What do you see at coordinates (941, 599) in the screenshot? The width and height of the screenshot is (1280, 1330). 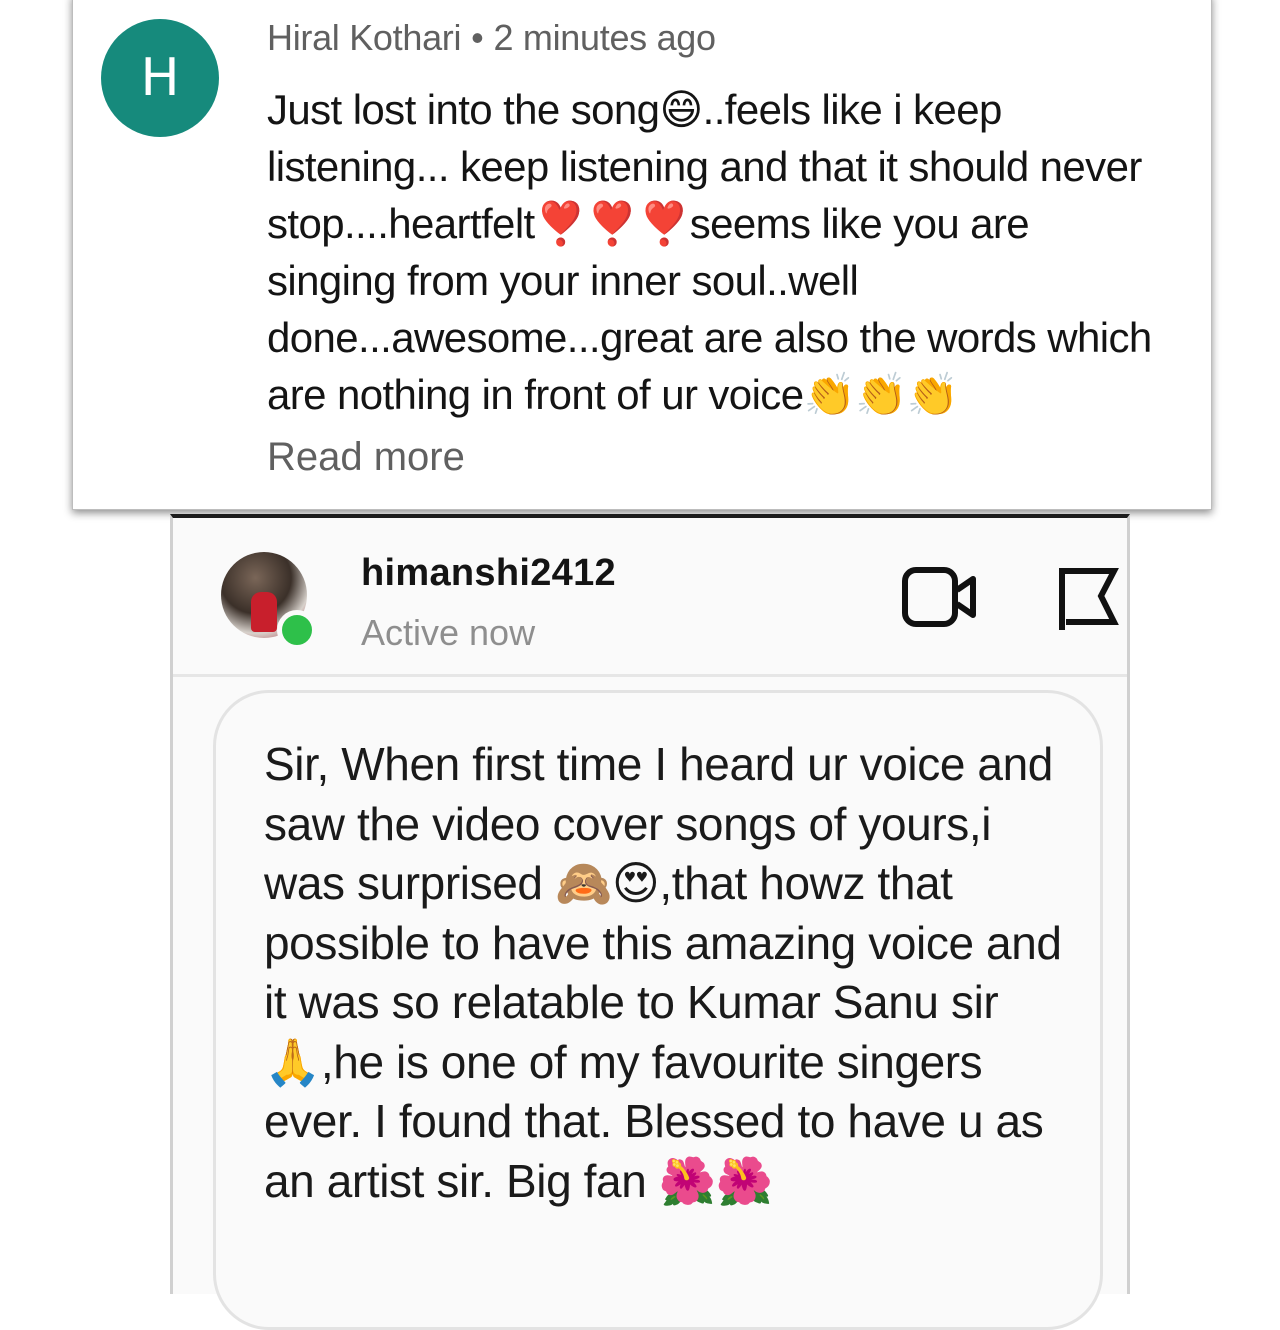 I see `video-call-icon` at bounding box center [941, 599].